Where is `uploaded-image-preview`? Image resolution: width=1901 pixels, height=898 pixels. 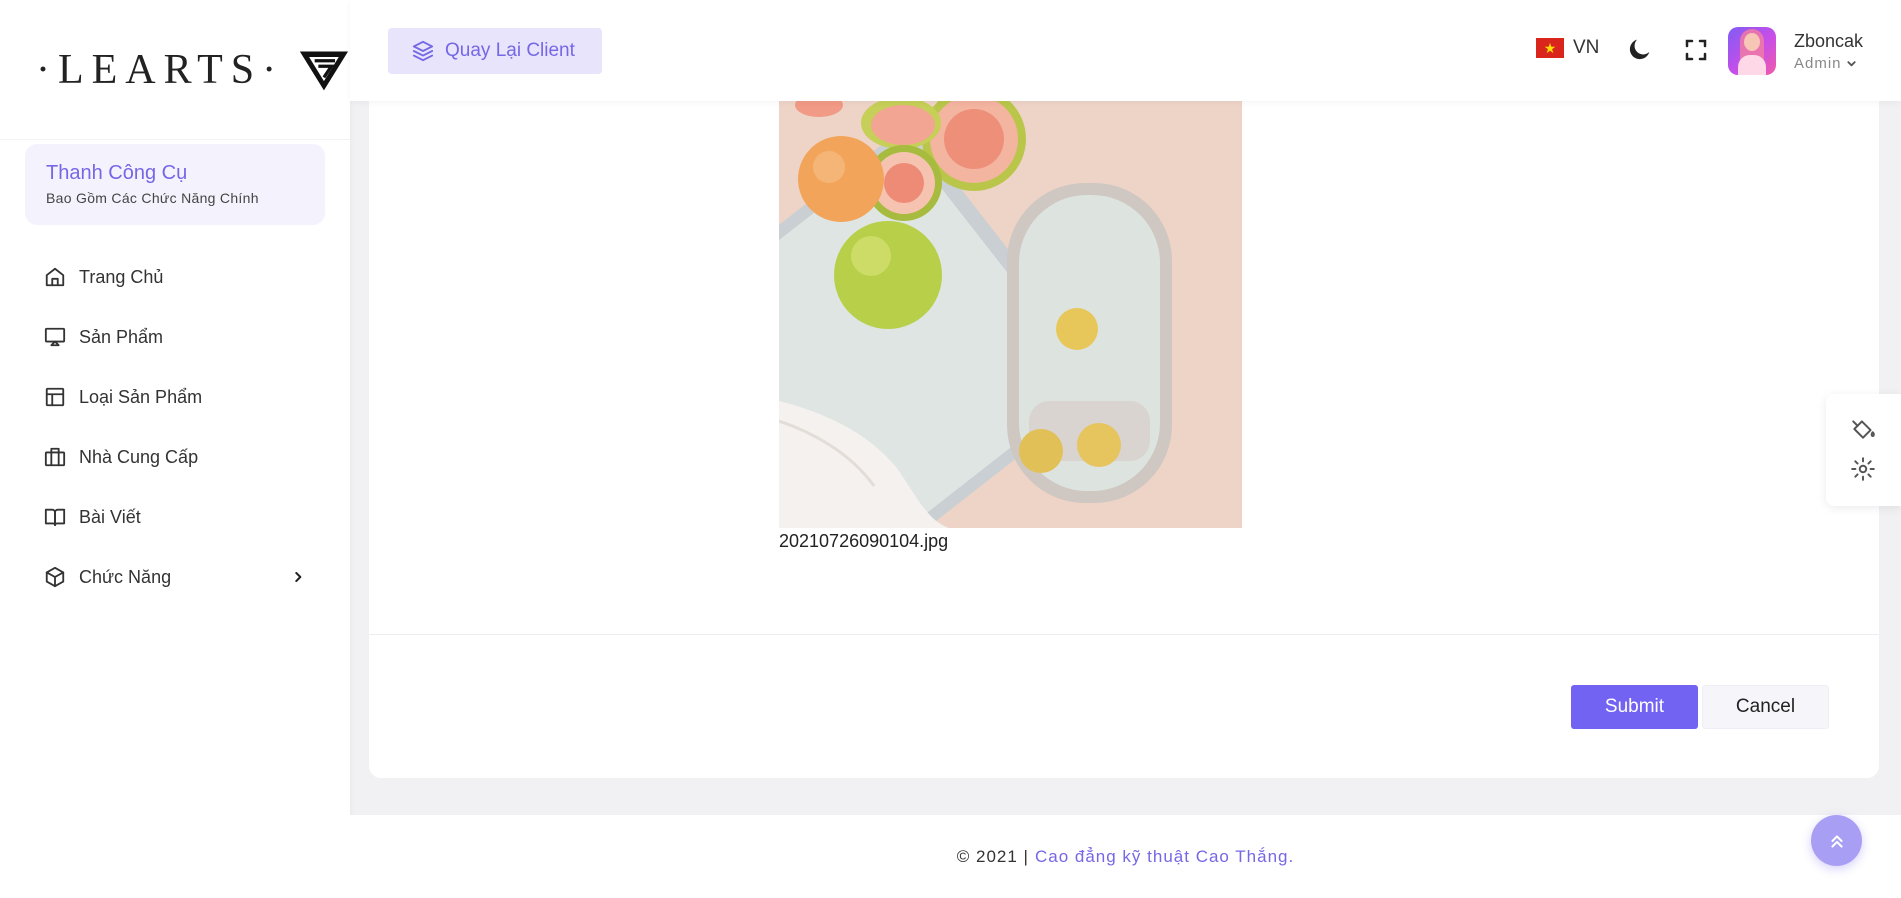 uploaded-image-preview is located at coordinates (1010, 314).